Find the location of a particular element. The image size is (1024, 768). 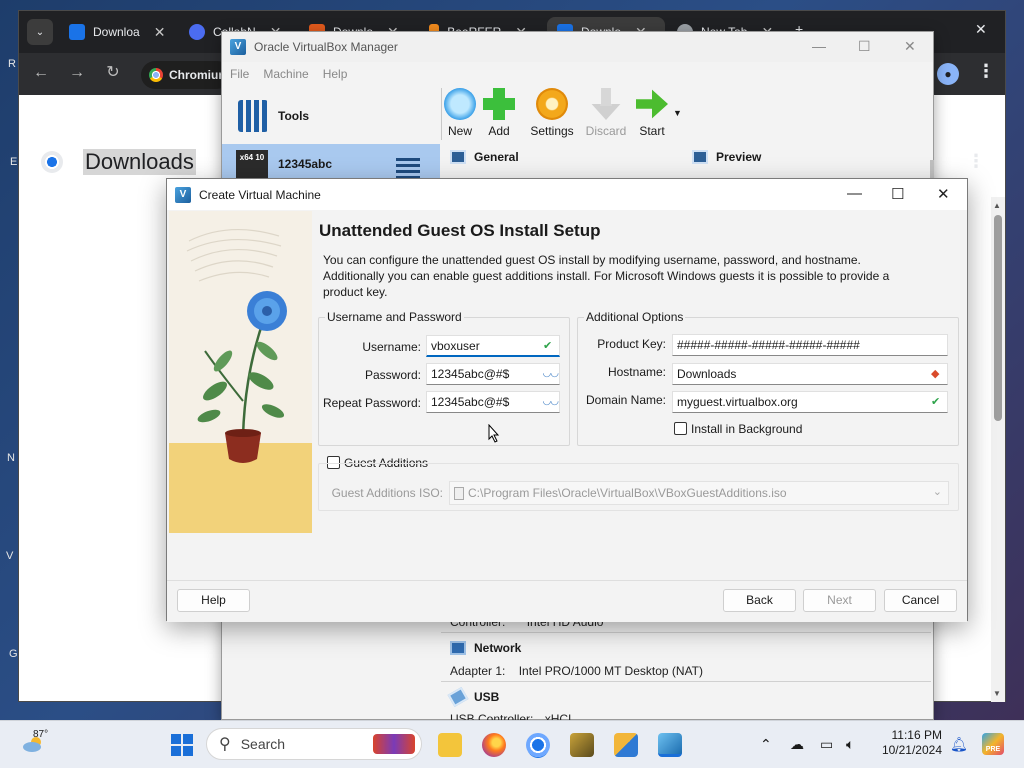

password-label: Password: is located at coordinates (392, 375).